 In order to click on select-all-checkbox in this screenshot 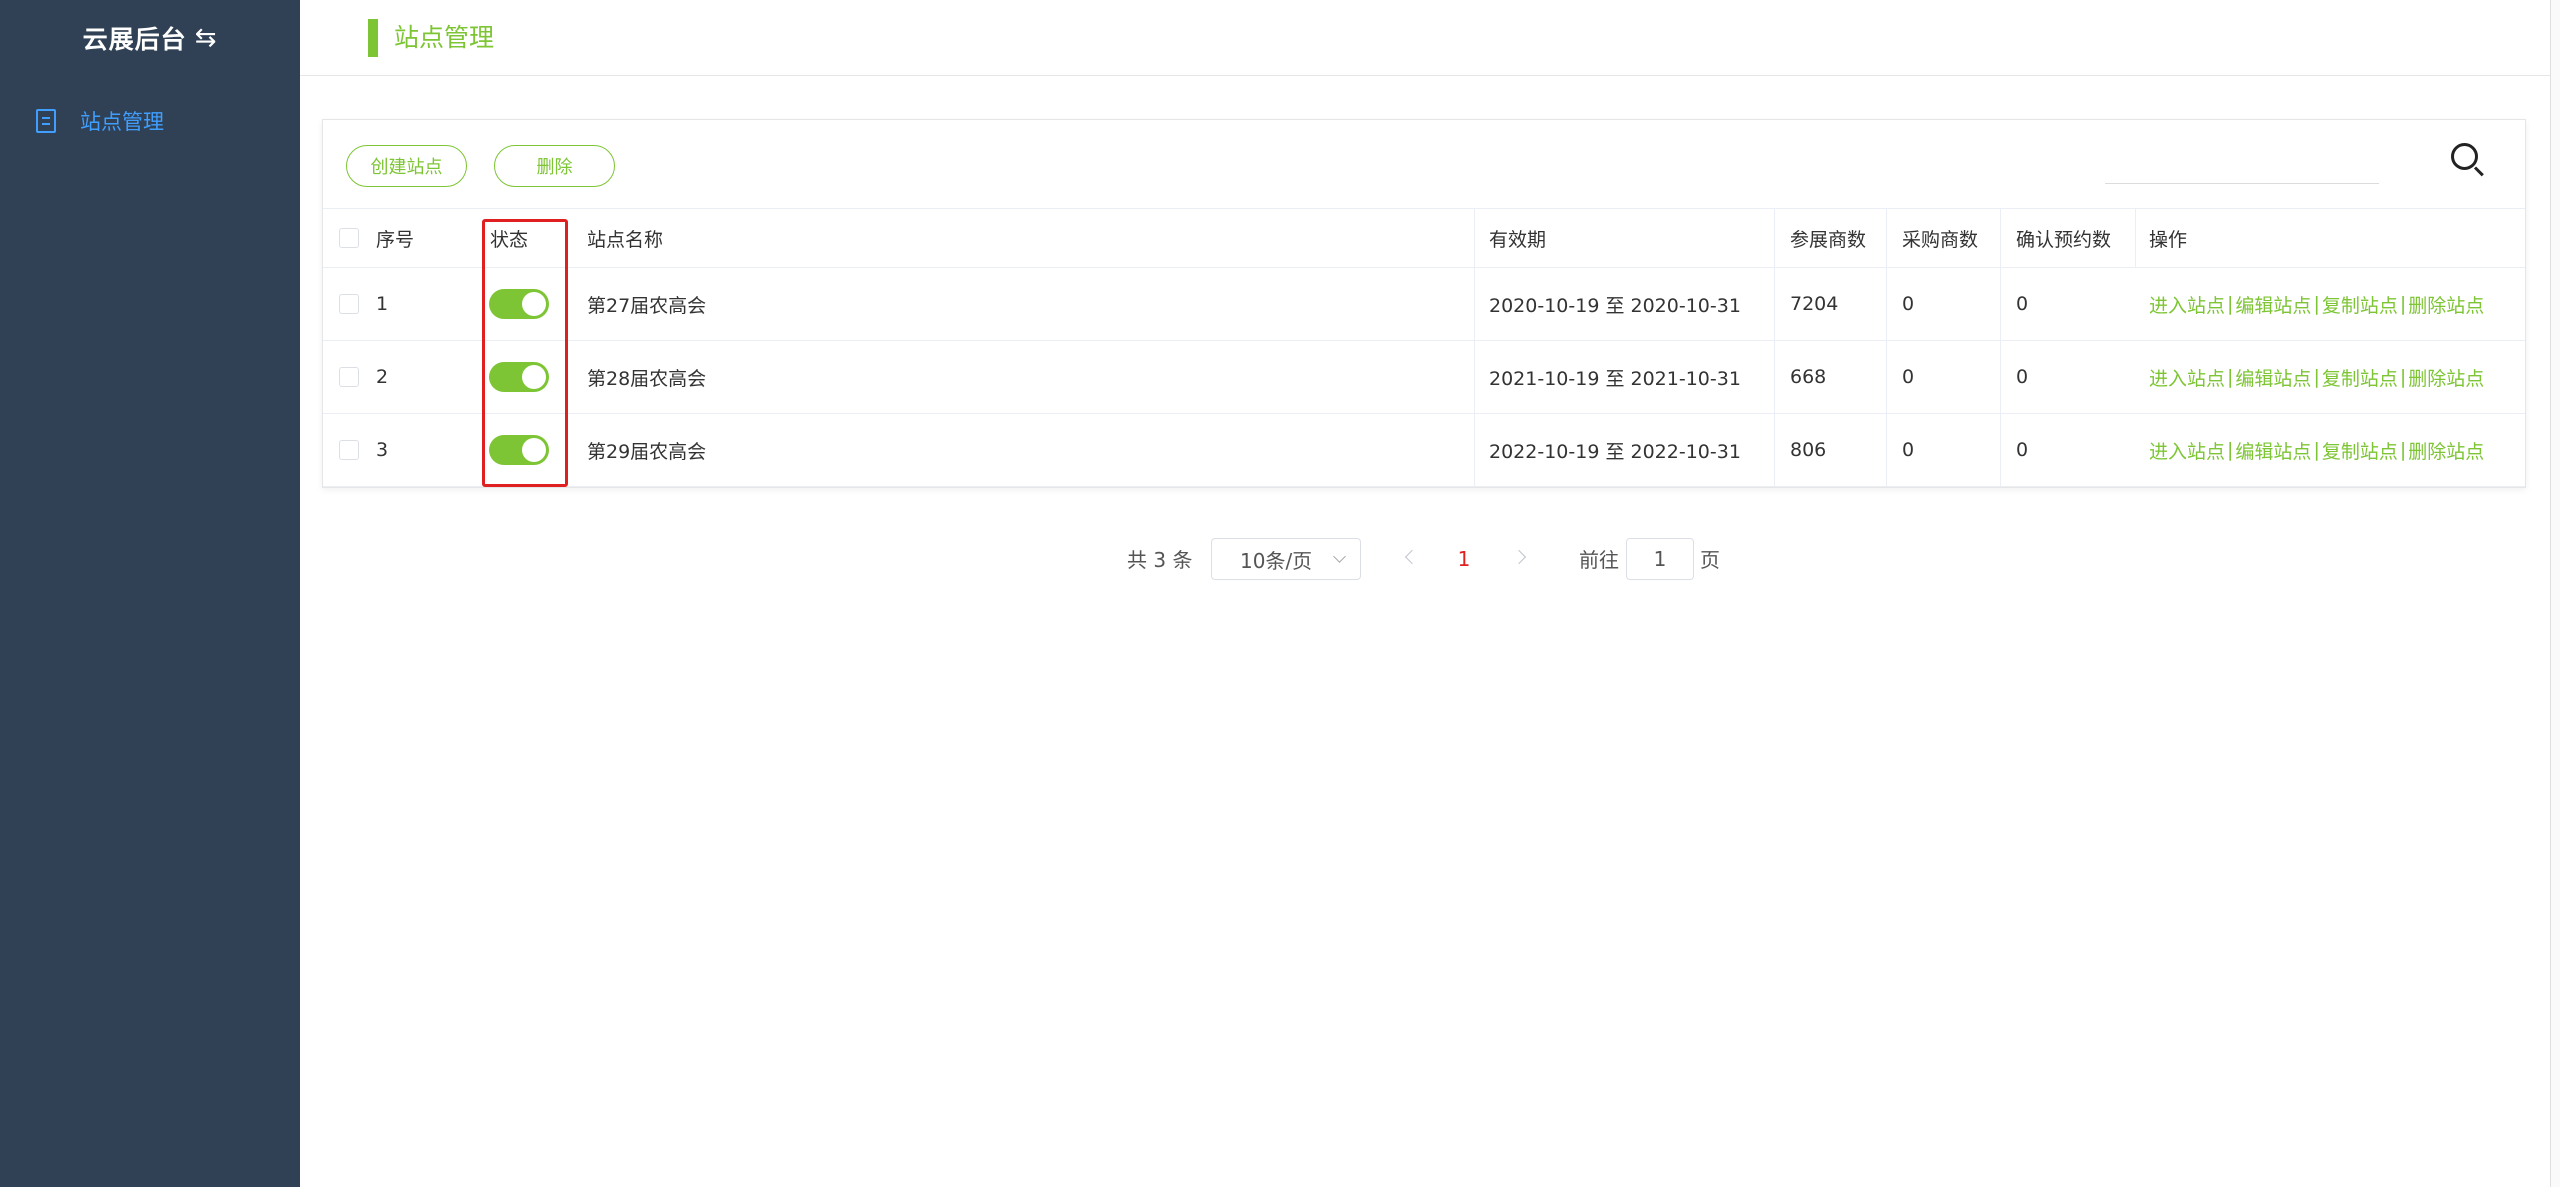, I will do `click(349, 238)`.